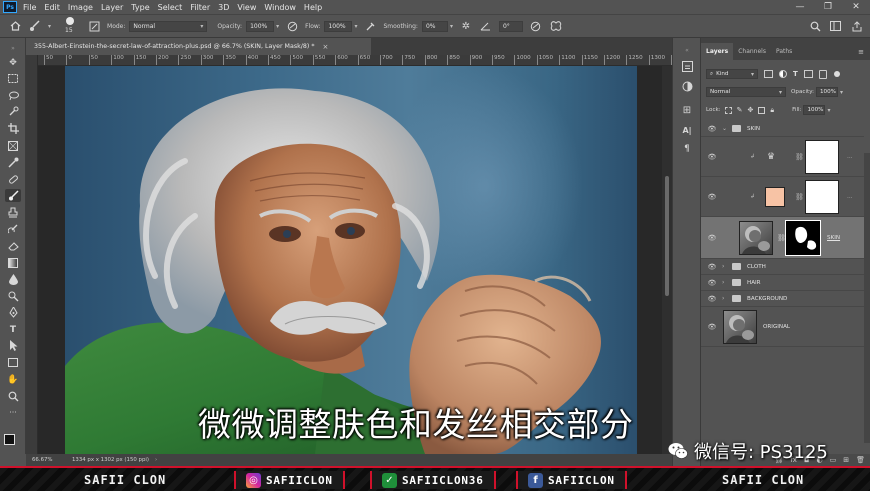  I want to click on frame-tool-icon, so click(13, 145).